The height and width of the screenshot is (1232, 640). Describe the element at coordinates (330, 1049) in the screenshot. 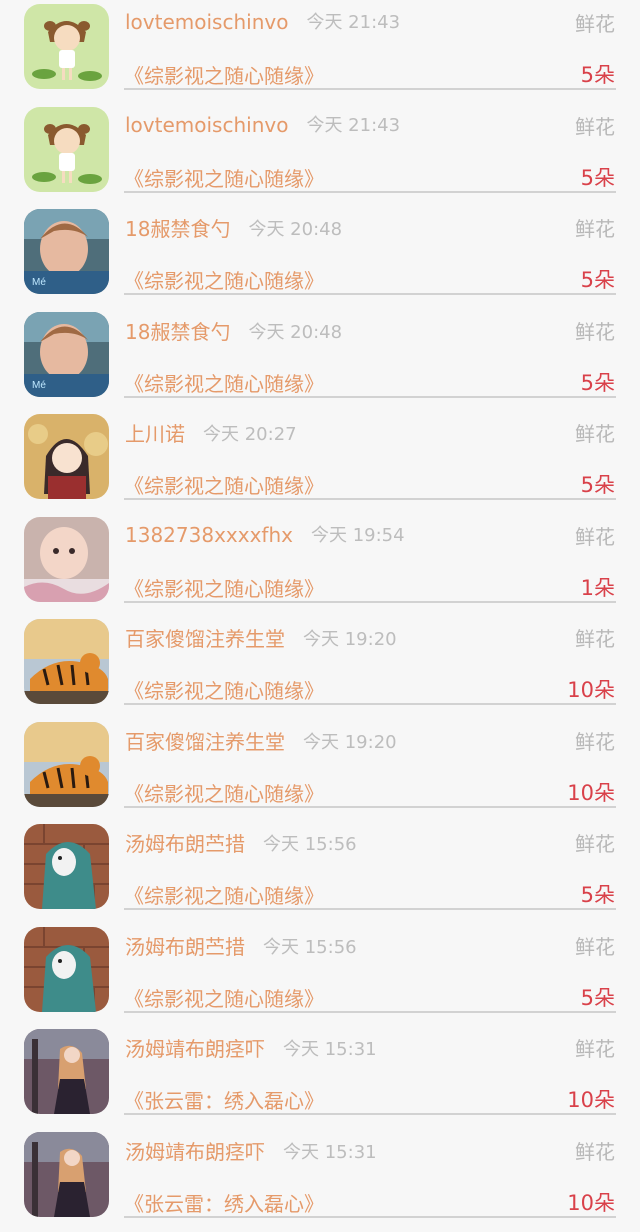

I see `timestamp: 今天 15:31` at that location.